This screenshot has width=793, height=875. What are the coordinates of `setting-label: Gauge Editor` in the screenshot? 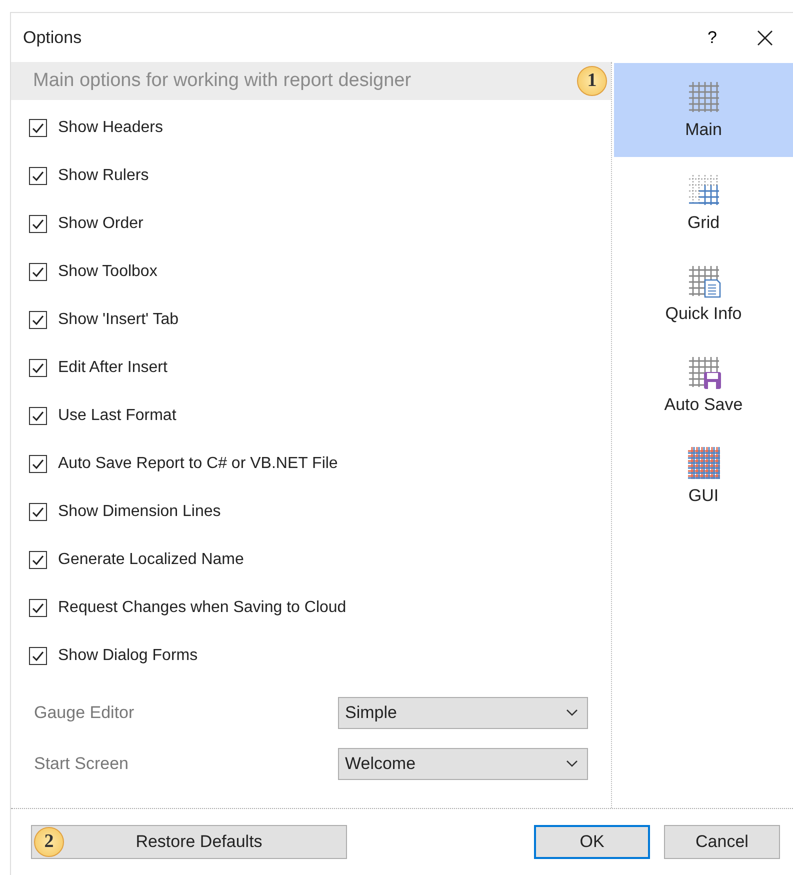 It's located at (85, 713).